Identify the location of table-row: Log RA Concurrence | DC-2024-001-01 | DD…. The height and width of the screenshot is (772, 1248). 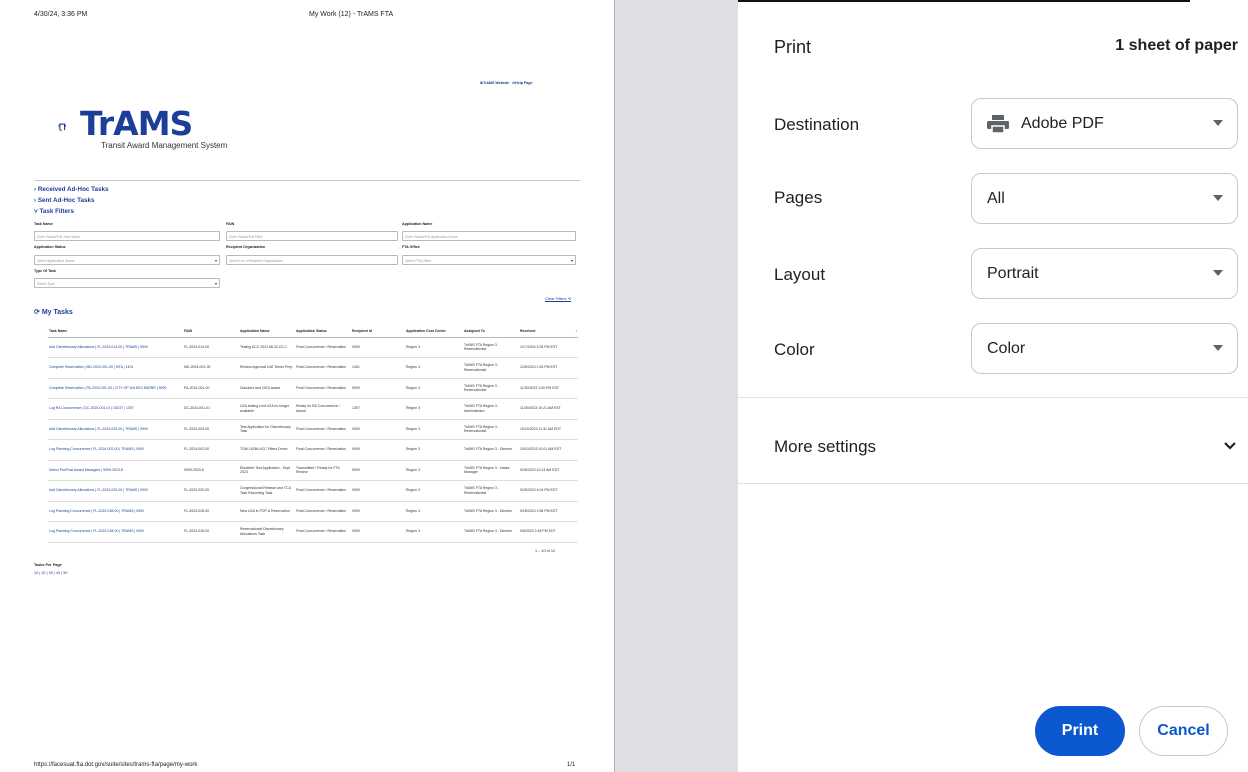
(313, 409).